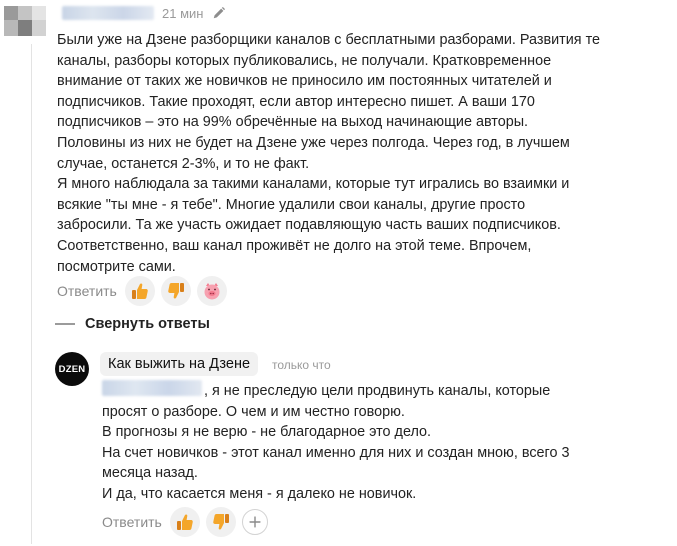 The width and height of the screenshot is (677, 546). I want to click on pencil-icon, so click(219, 13).